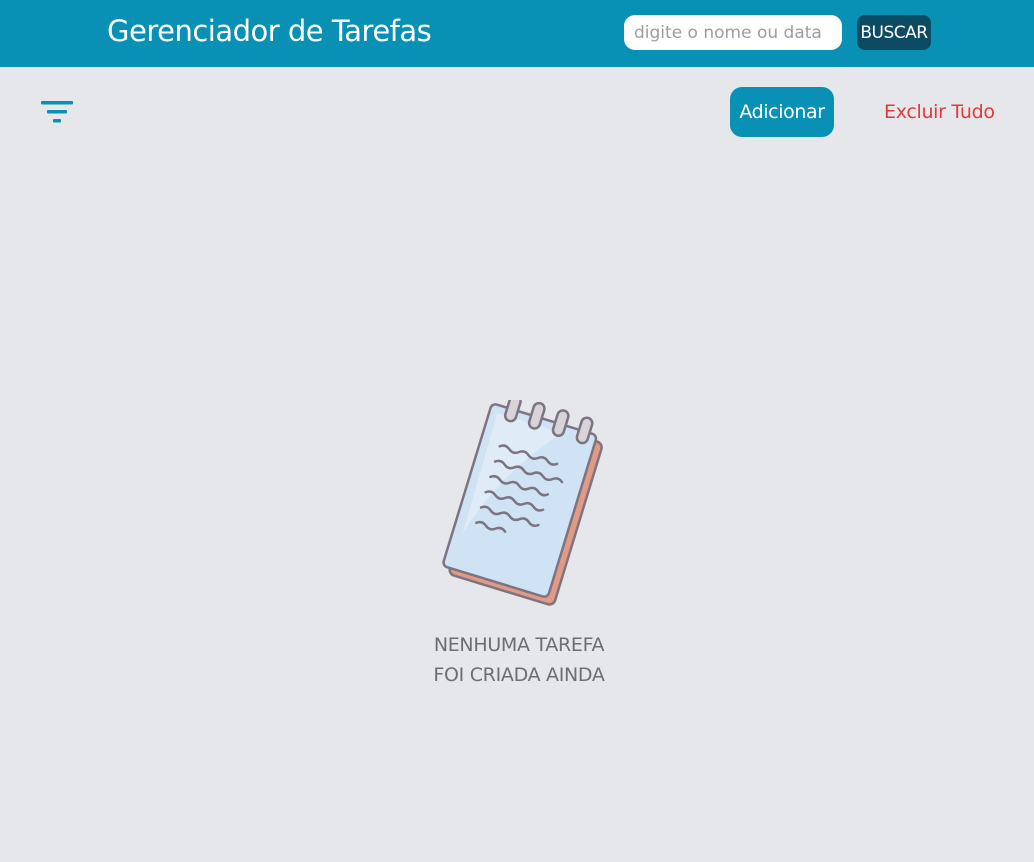 Image resolution: width=1034 pixels, height=862 pixels. I want to click on empty-state-line-1: NENHUMA TAREFA, so click(519, 645).